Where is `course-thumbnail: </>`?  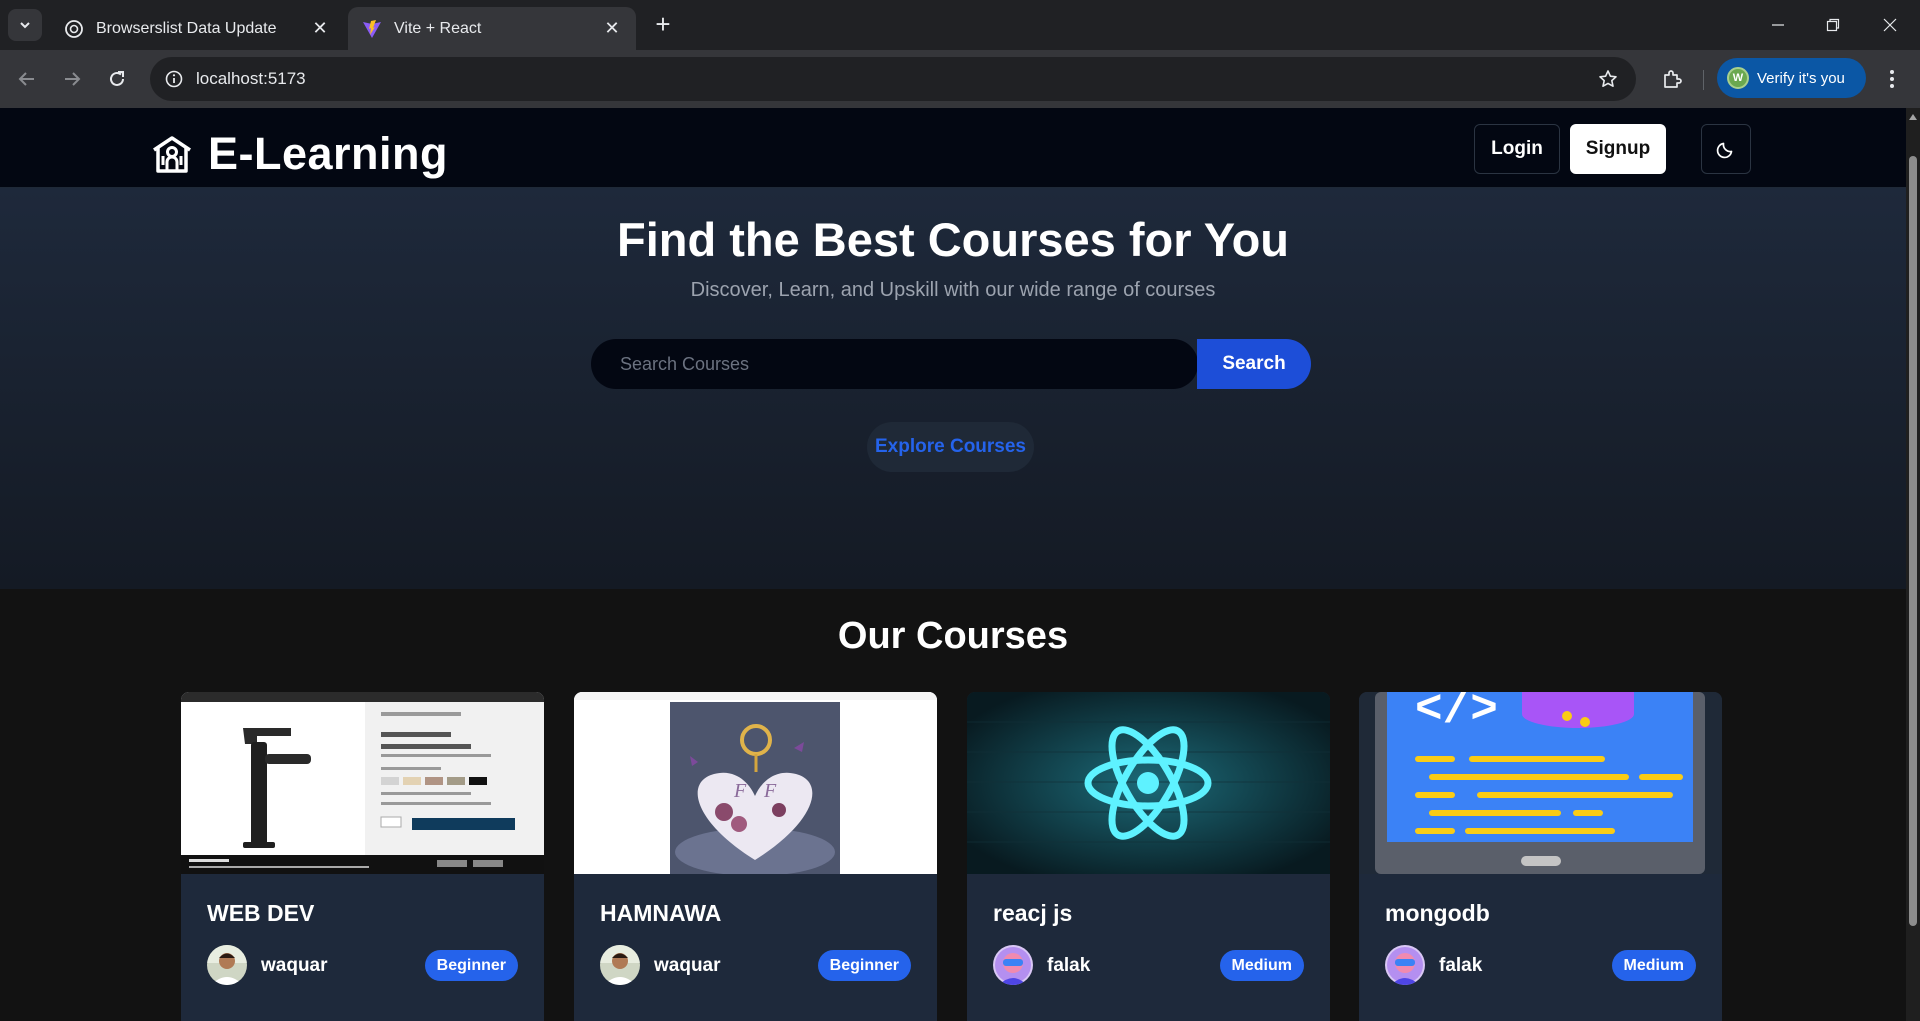 course-thumbnail: </> is located at coordinates (1540, 783).